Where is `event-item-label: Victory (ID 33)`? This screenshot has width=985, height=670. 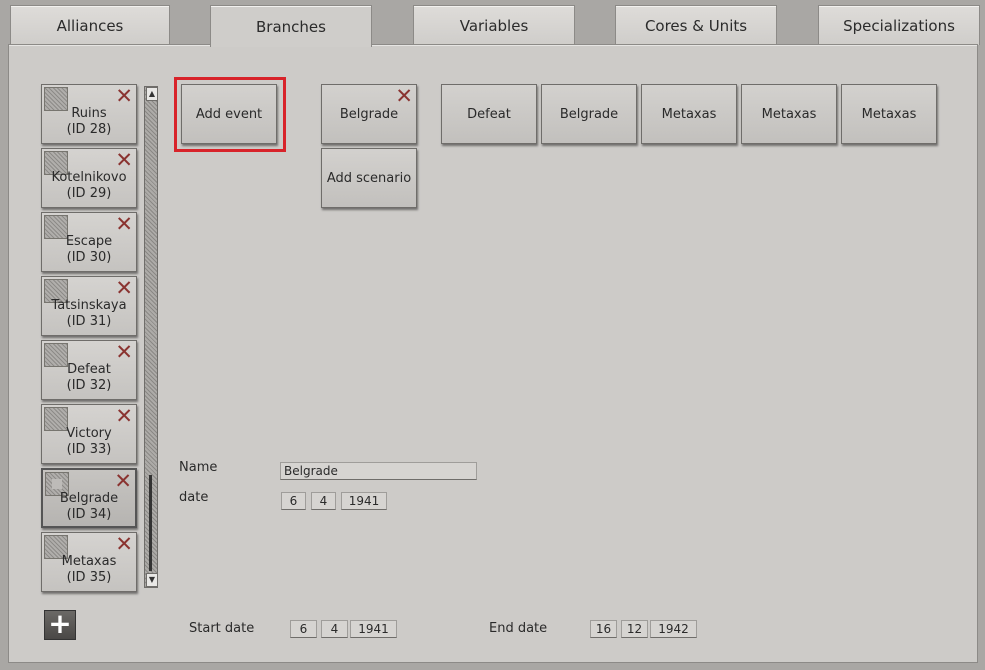
event-item-label: Victory (ID 33) is located at coordinates (89, 442).